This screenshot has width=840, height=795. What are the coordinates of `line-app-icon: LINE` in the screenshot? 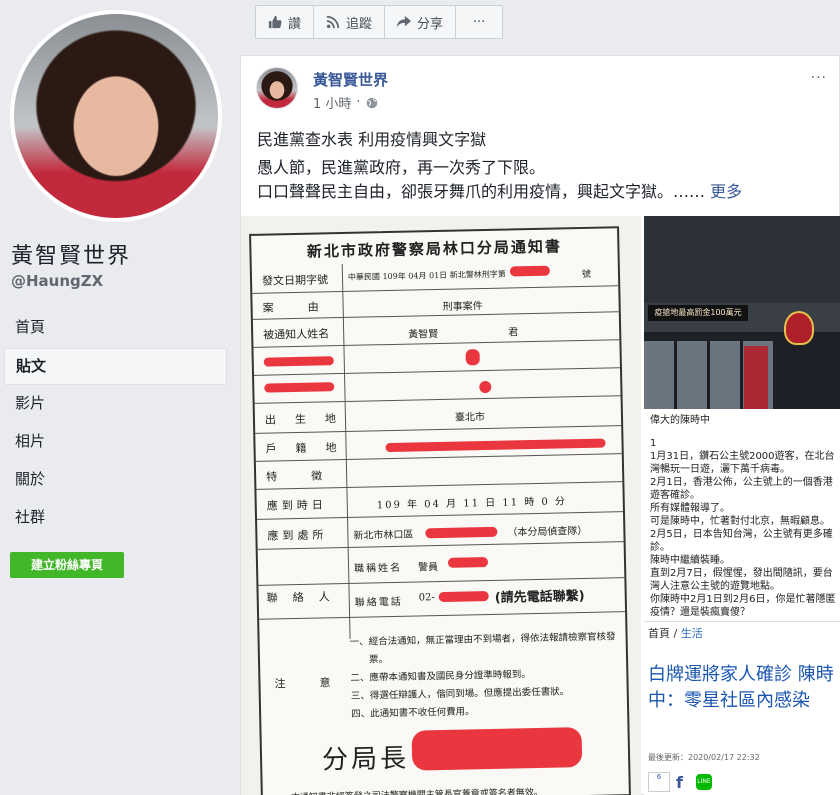 It's located at (704, 782).